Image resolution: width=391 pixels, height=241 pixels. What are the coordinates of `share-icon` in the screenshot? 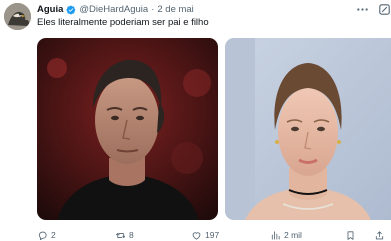 It's located at (379, 234).